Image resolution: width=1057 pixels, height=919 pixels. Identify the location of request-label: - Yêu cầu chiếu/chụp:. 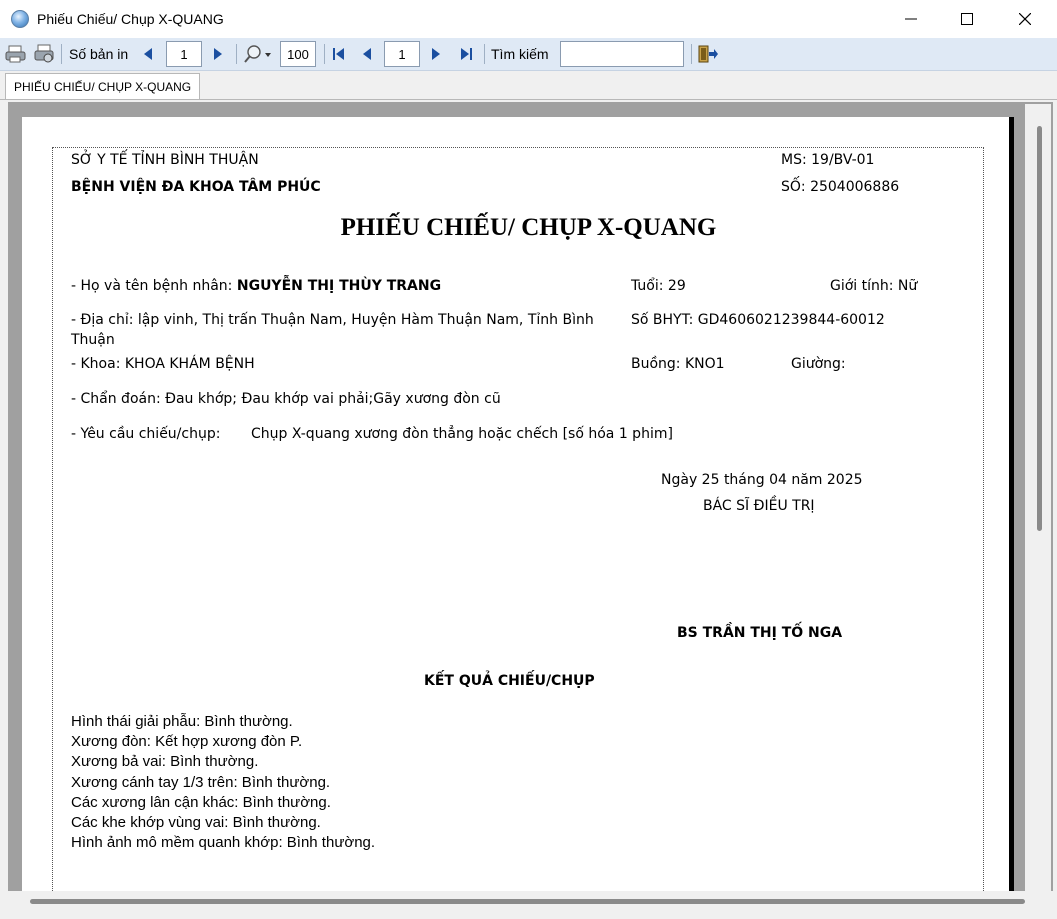
(146, 434).